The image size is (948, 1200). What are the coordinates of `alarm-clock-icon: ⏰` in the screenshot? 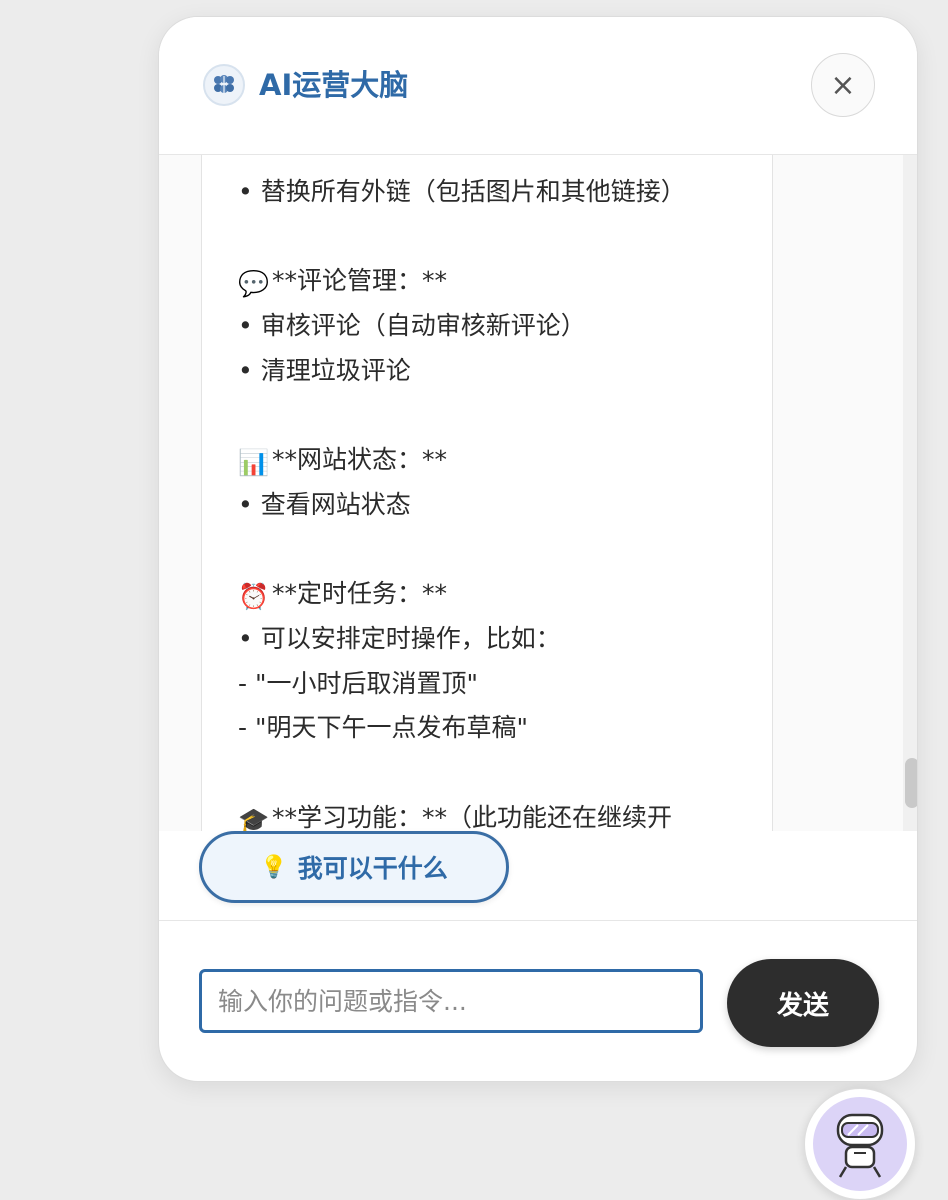 It's located at (254, 597).